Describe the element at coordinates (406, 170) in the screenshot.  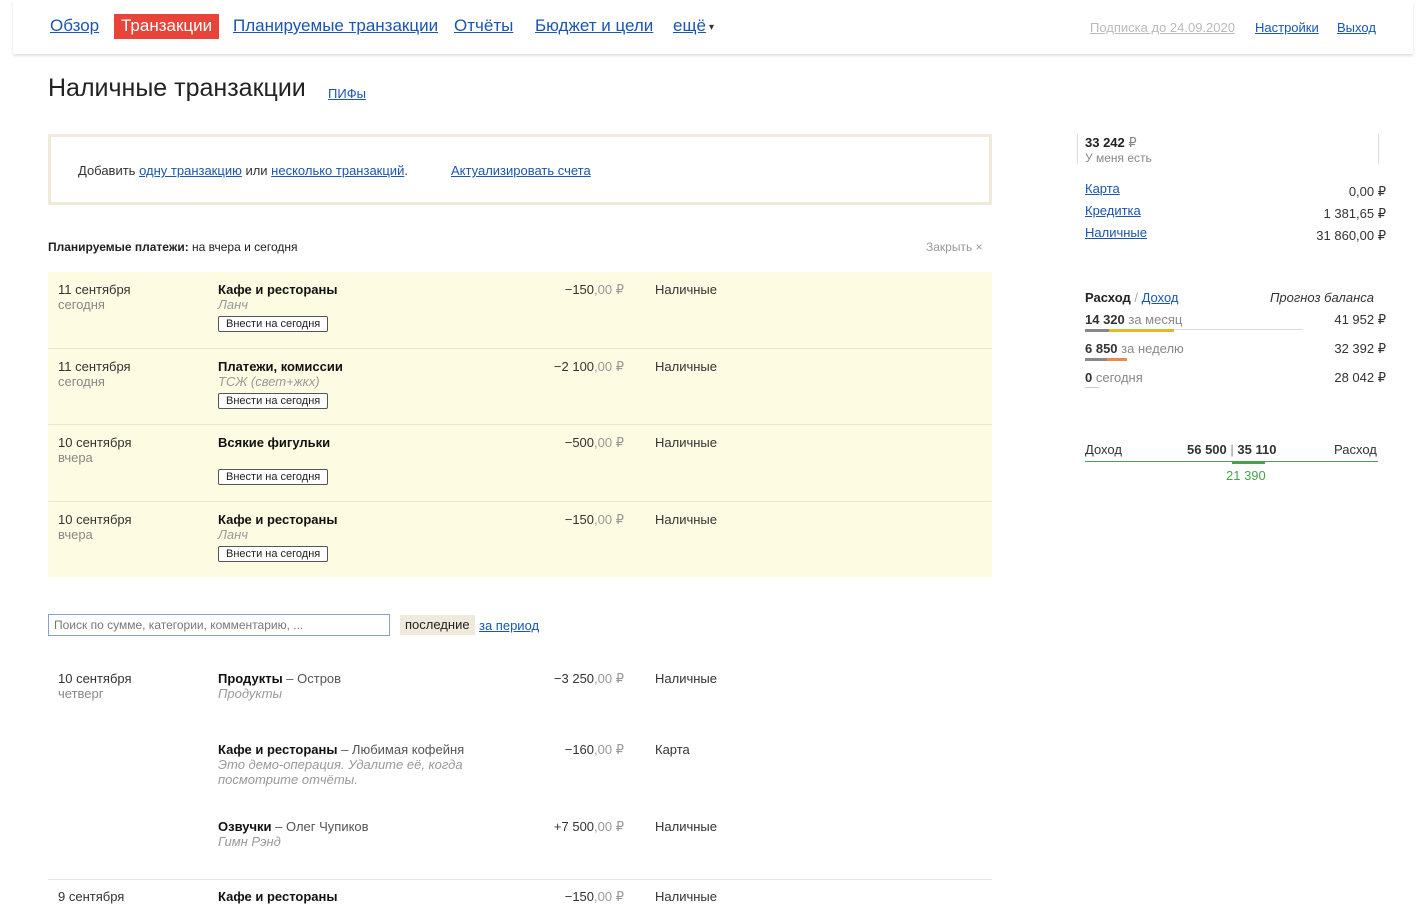
I see `add-suffix: .` at that location.